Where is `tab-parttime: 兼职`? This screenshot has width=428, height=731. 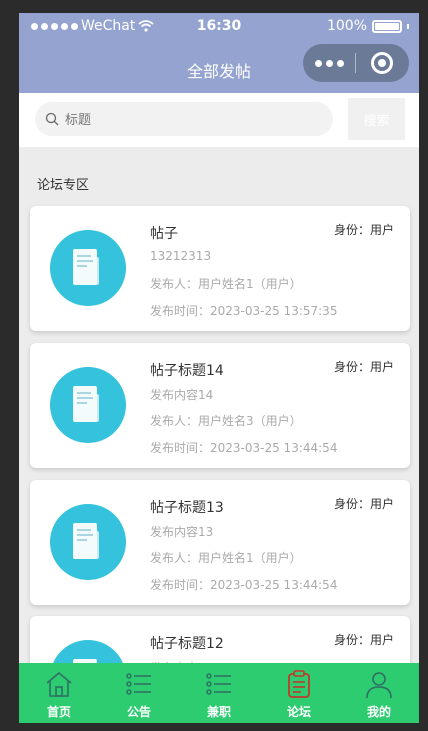 tab-parttime: 兼职 is located at coordinates (219, 693).